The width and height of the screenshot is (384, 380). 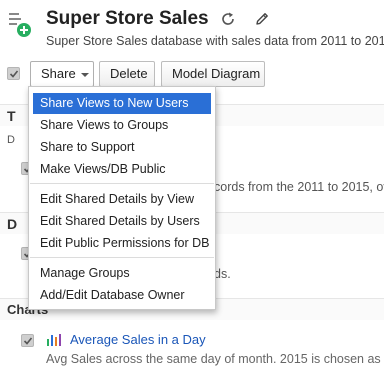 What do you see at coordinates (122, 243) in the screenshot?
I see `menu-item-edit-public-permissions: Edit Public Permissions for DB` at bounding box center [122, 243].